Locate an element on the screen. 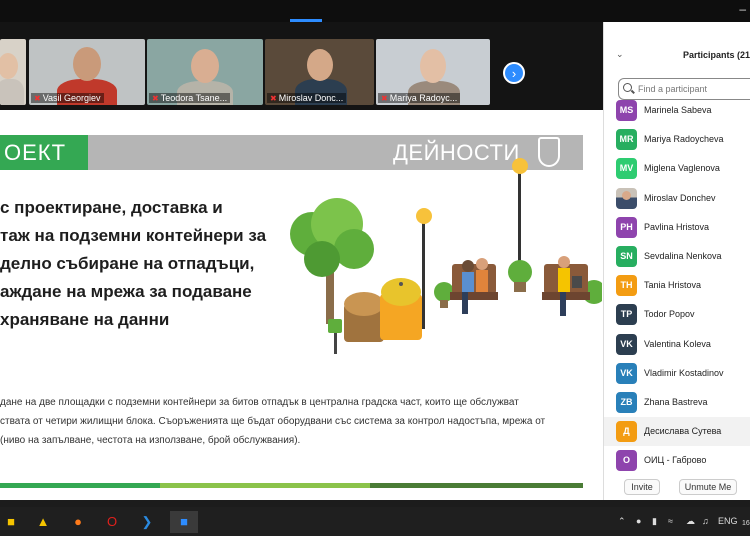 The image size is (750, 536). participant-name: Miglena Vaglenova is located at coordinates (682, 168).